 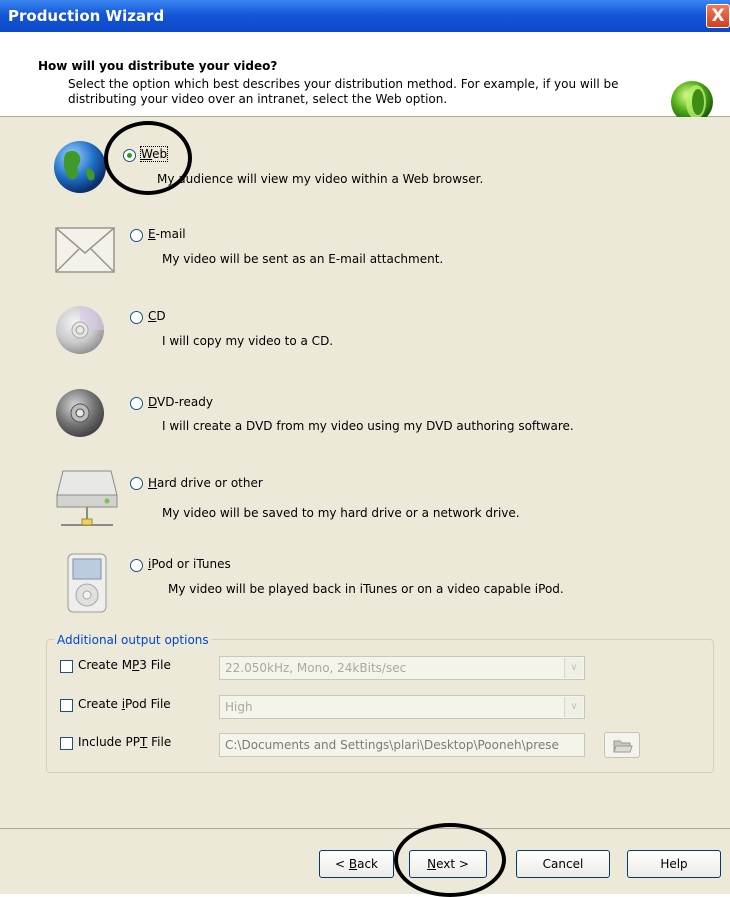 What do you see at coordinates (133, 640) in the screenshot?
I see `additional-options-label: Additional output options` at bounding box center [133, 640].